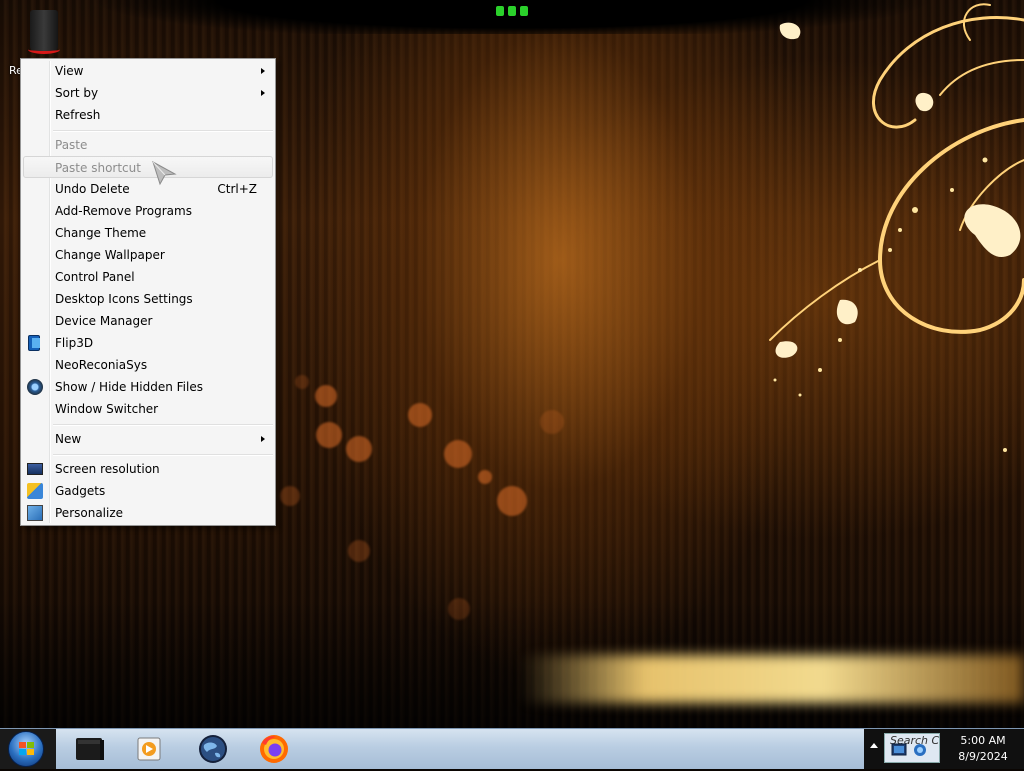 This screenshot has height=771, width=1024. I want to click on menu-item-paste: Paste, so click(148, 145).